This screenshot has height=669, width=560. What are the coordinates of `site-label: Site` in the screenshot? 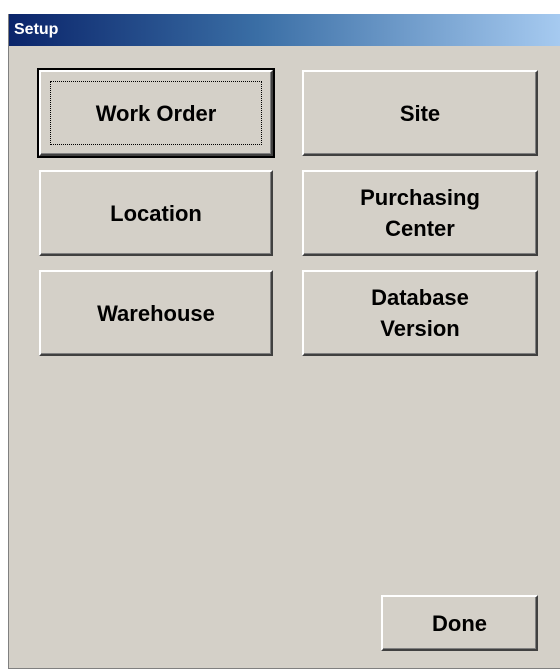 It's located at (420, 113).